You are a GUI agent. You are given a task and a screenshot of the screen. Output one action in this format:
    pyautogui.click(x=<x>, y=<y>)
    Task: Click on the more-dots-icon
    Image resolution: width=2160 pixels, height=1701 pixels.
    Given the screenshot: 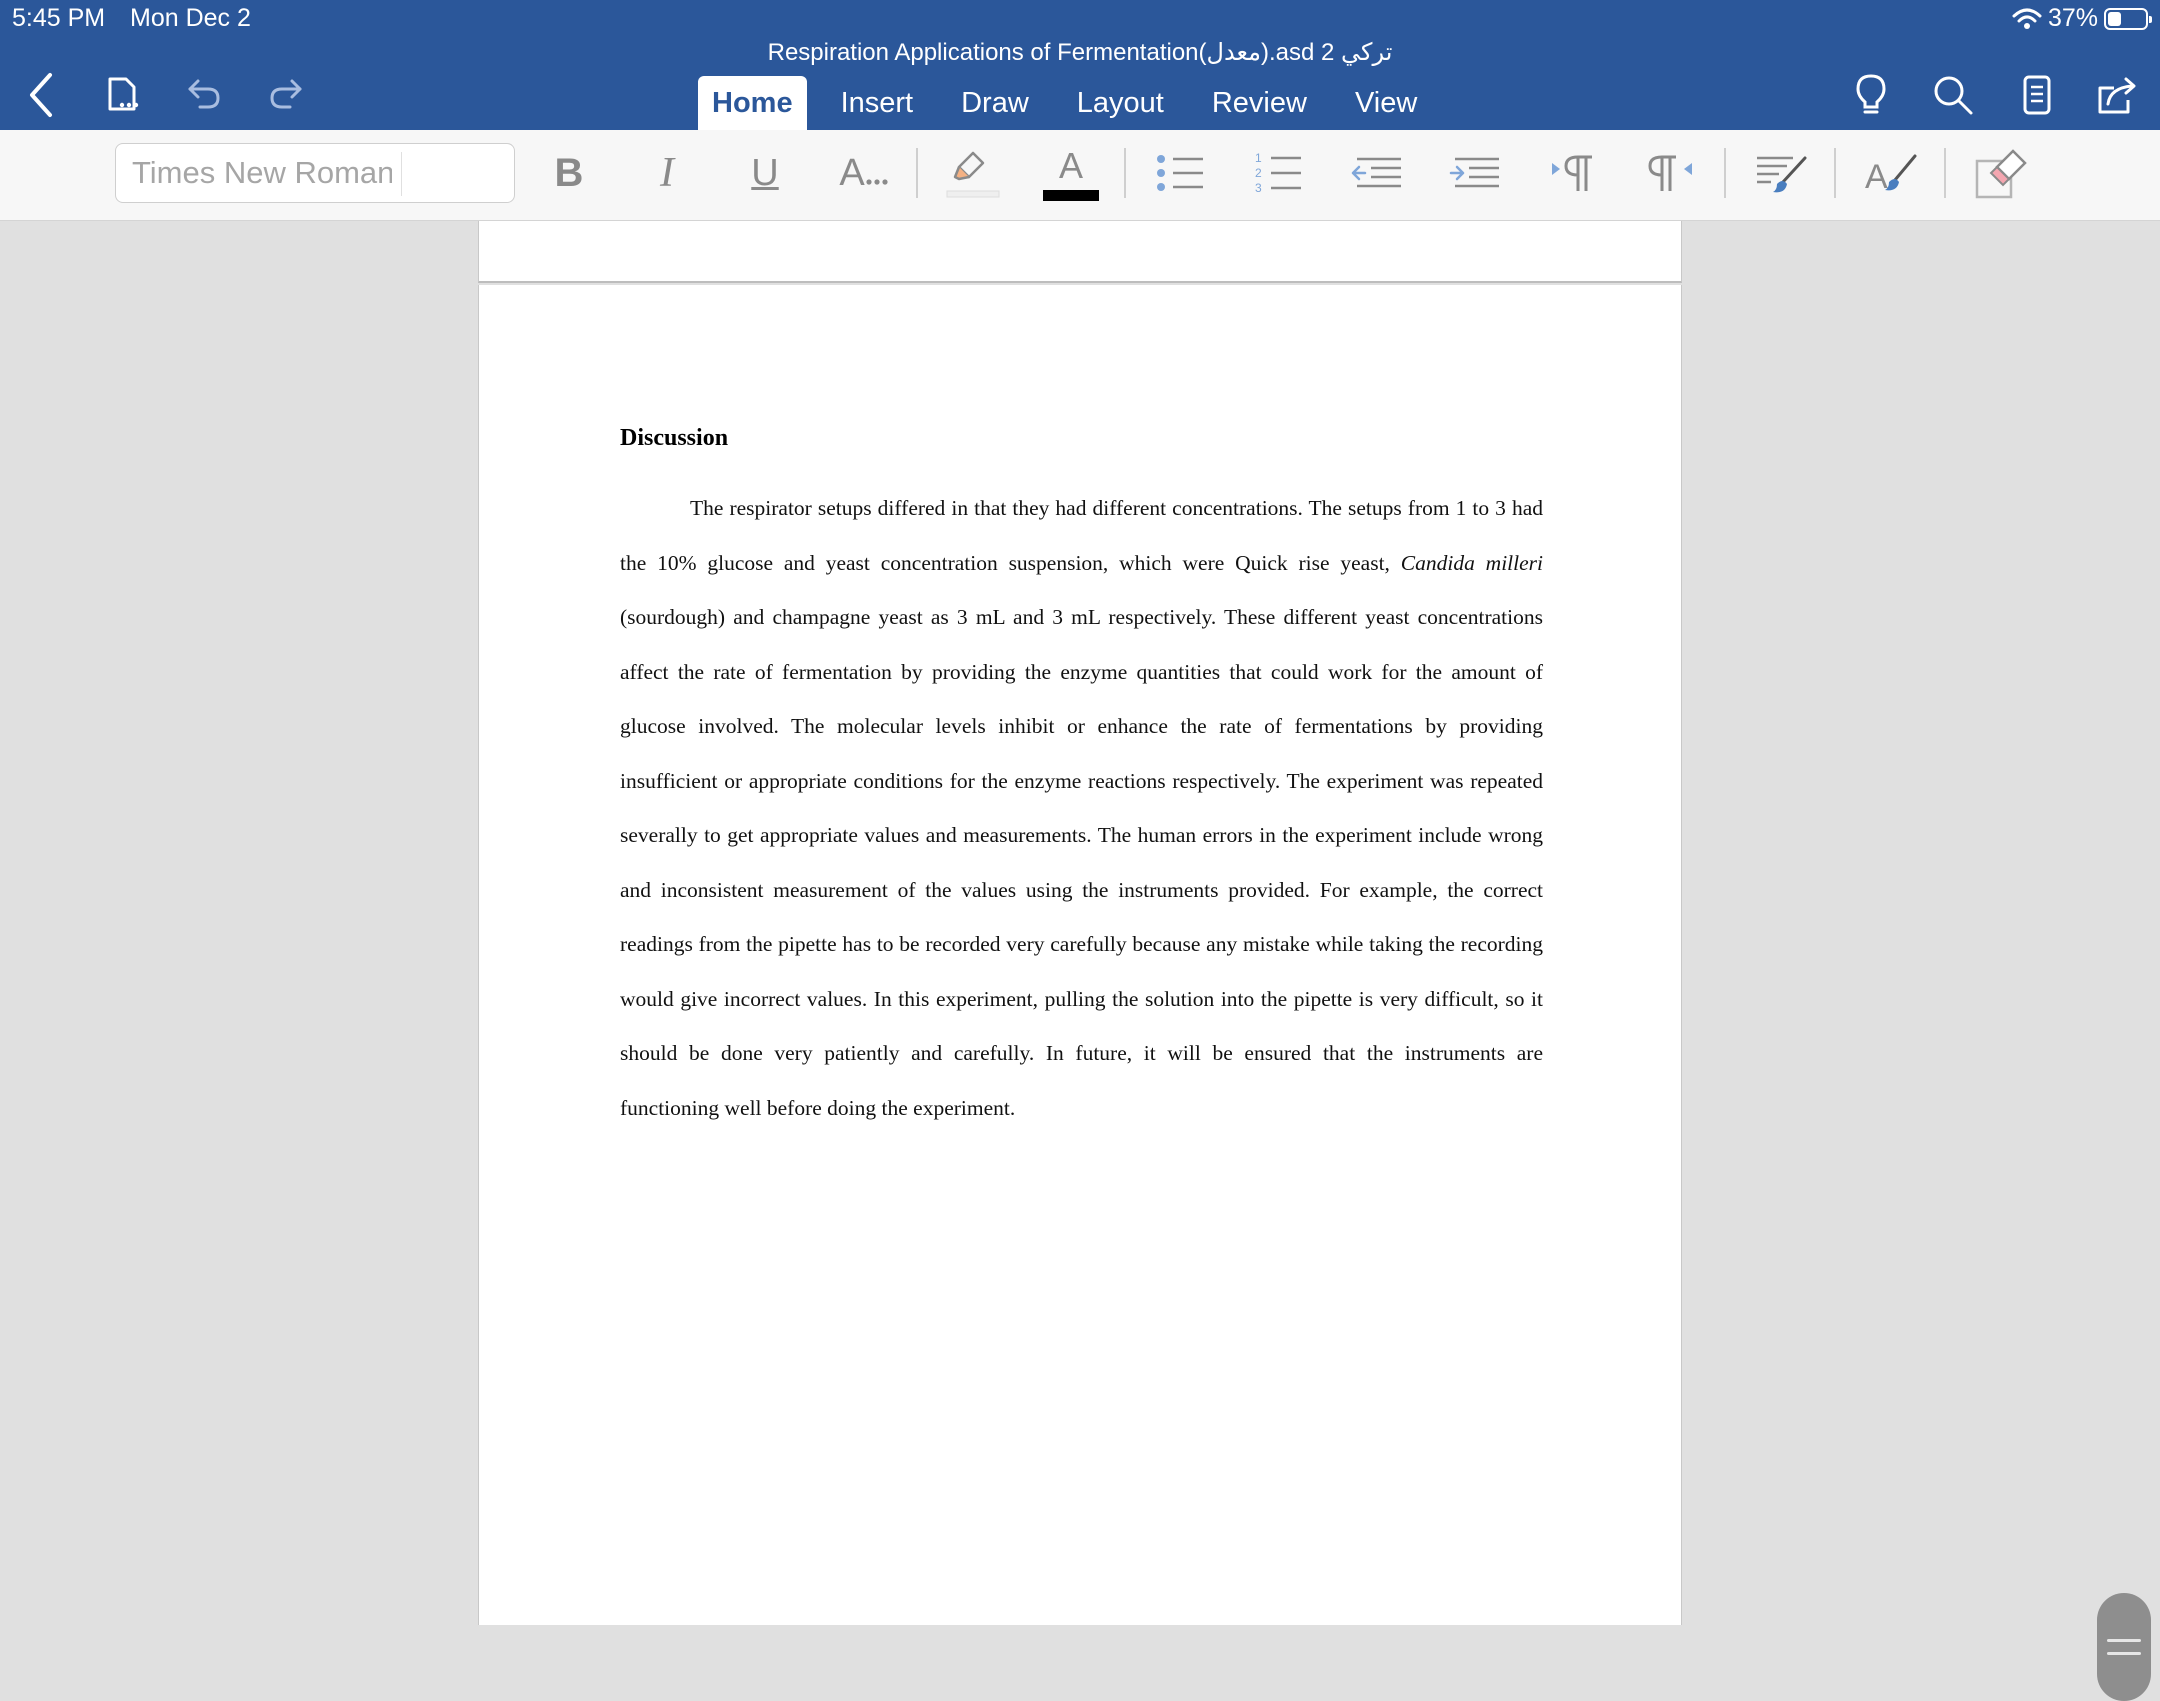 What is the action you would take?
    pyautogui.click(x=877, y=182)
    